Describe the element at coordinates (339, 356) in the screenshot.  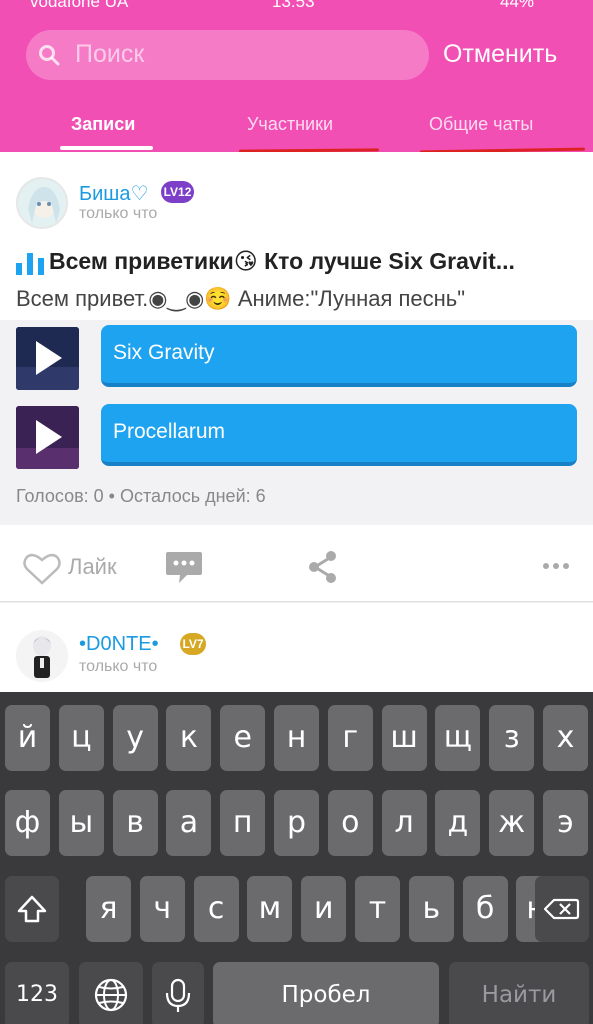
I see `poll-option-button: Six Gravity` at that location.